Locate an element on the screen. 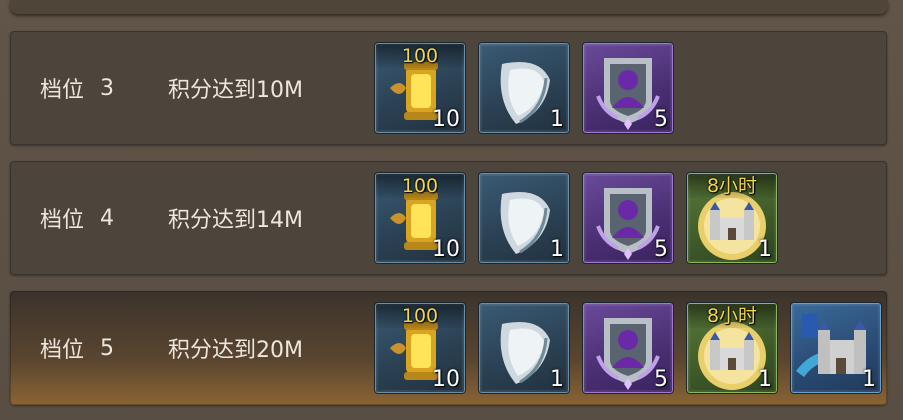  tier-number: 3 is located at coordinates (107, 88).